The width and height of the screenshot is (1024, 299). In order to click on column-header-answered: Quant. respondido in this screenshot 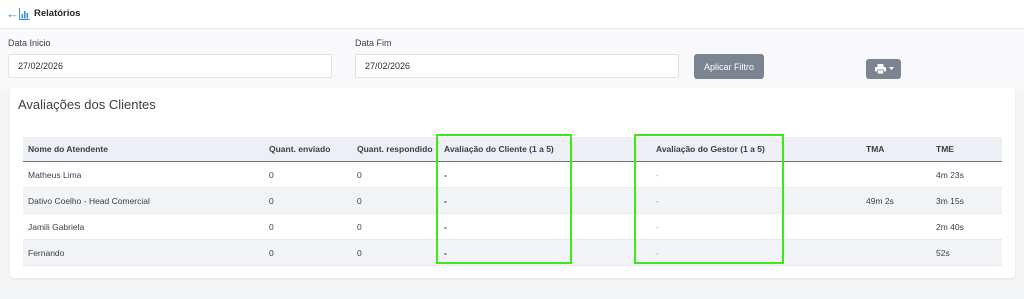, I will do `click(395, 149)`.